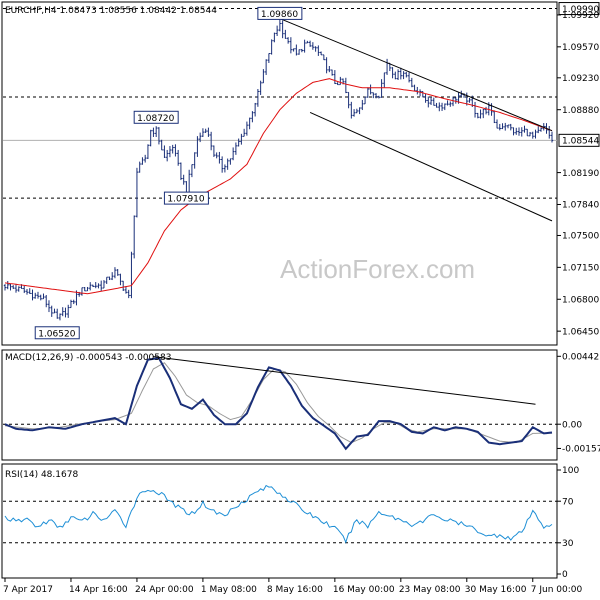  Describe the element at coordinates (580, 48) in the screenshot. I see `price-axis-label-2: 1.09570` at that location.